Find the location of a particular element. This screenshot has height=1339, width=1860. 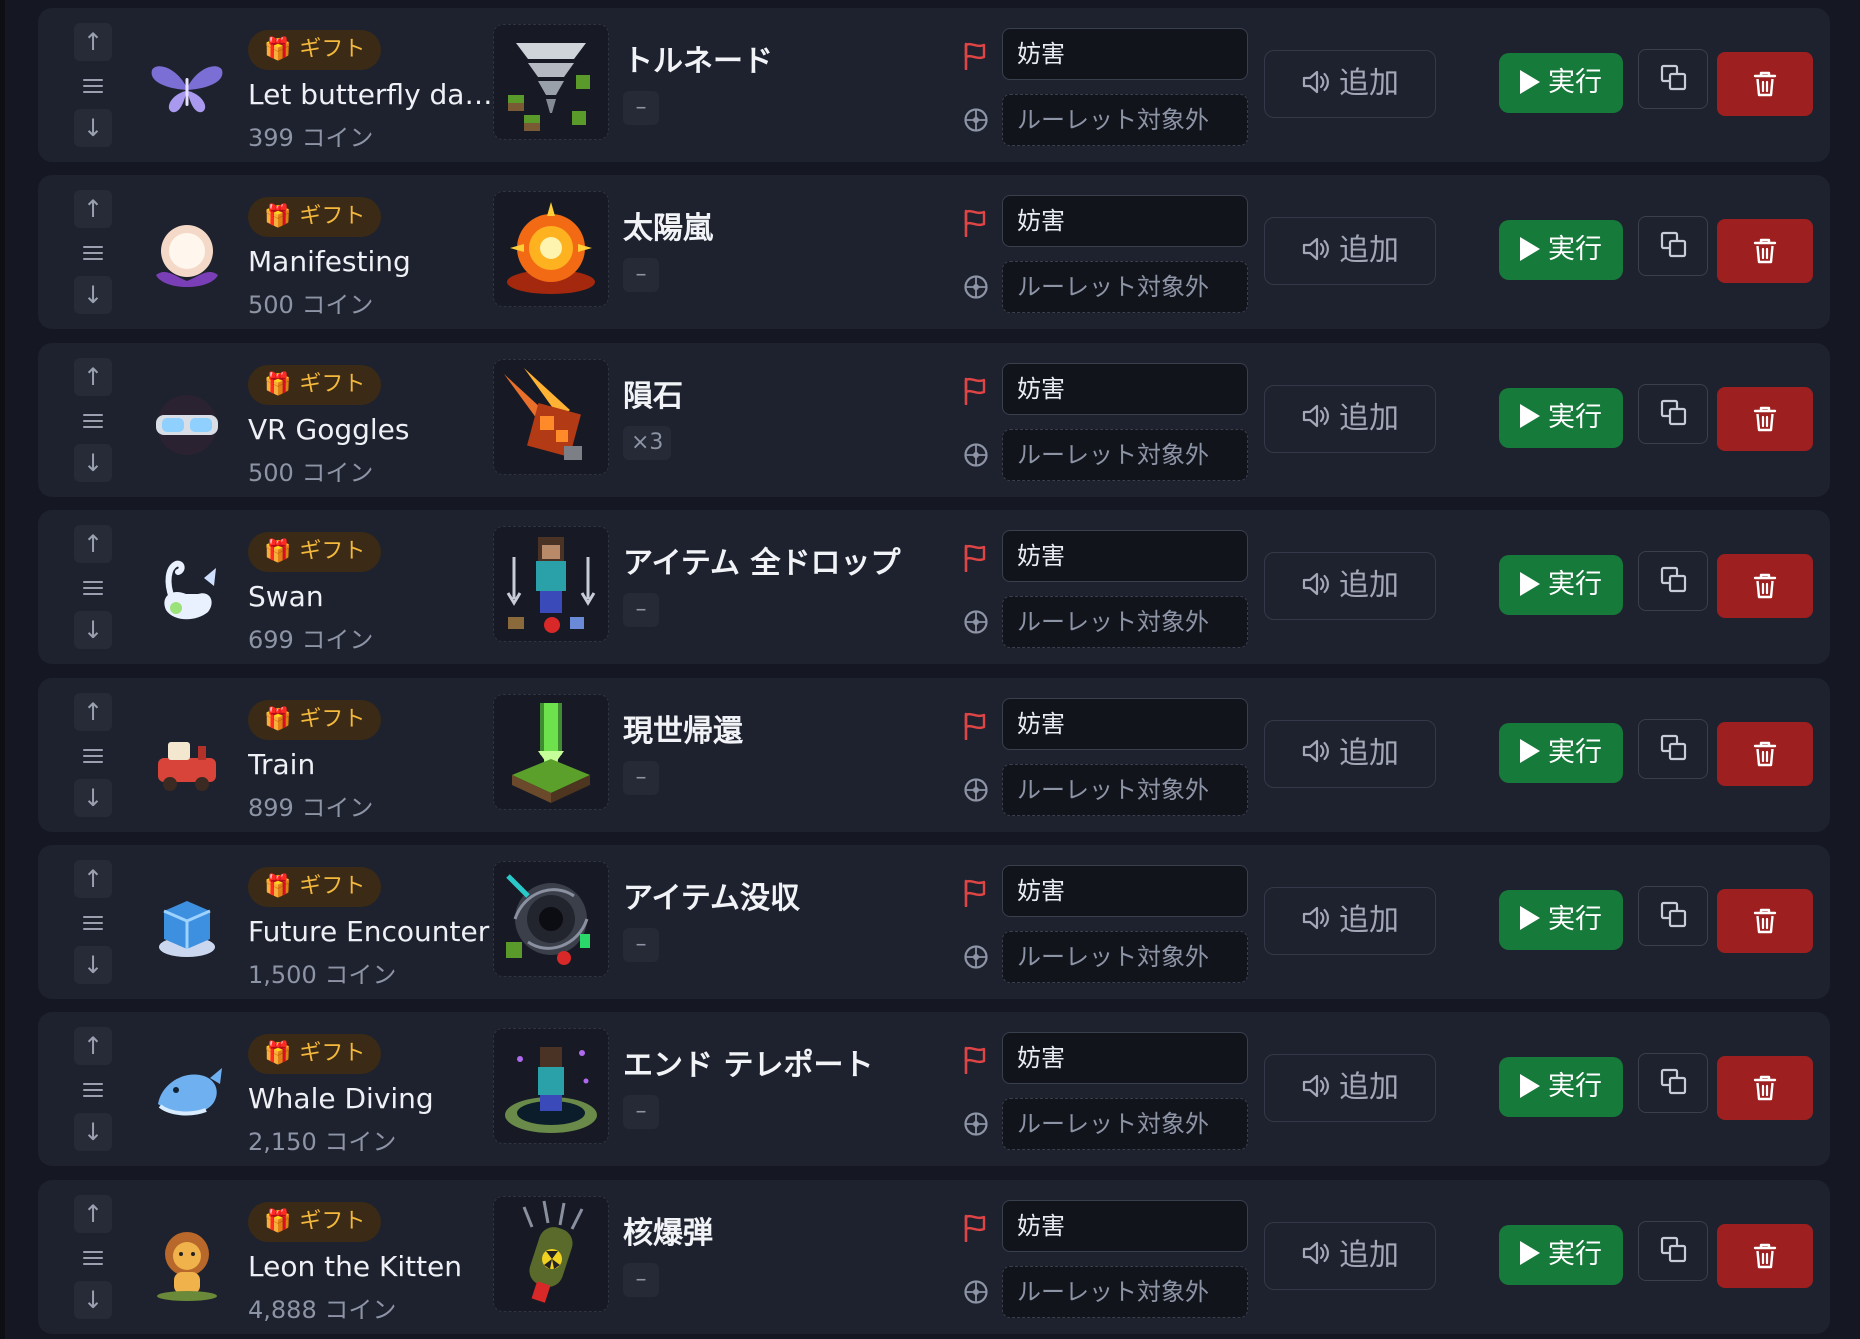

action-name: アイテム没収 is located at coordinates (711, 898).